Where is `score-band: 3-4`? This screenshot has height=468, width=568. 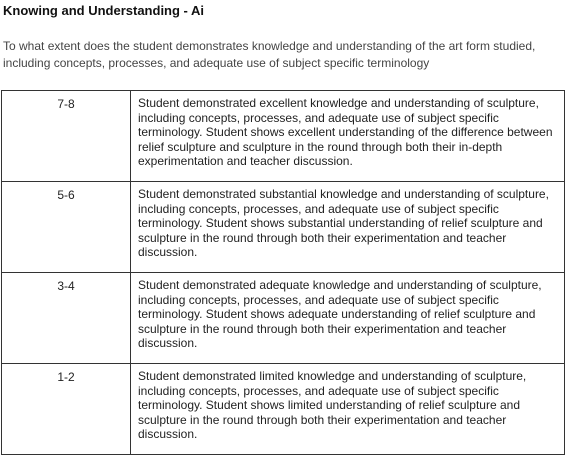
score-band: 3-4 is located at coordinates (66, 318).